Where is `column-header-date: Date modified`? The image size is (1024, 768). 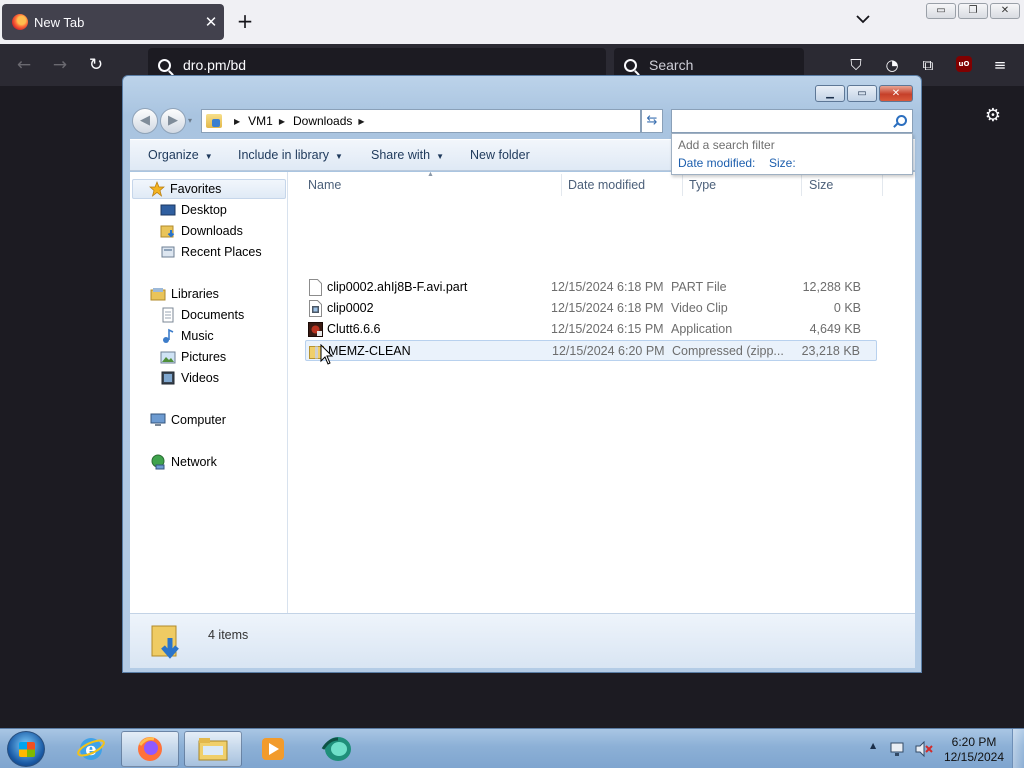 column-header-date: Date modified is located at coordinates (606, 185).